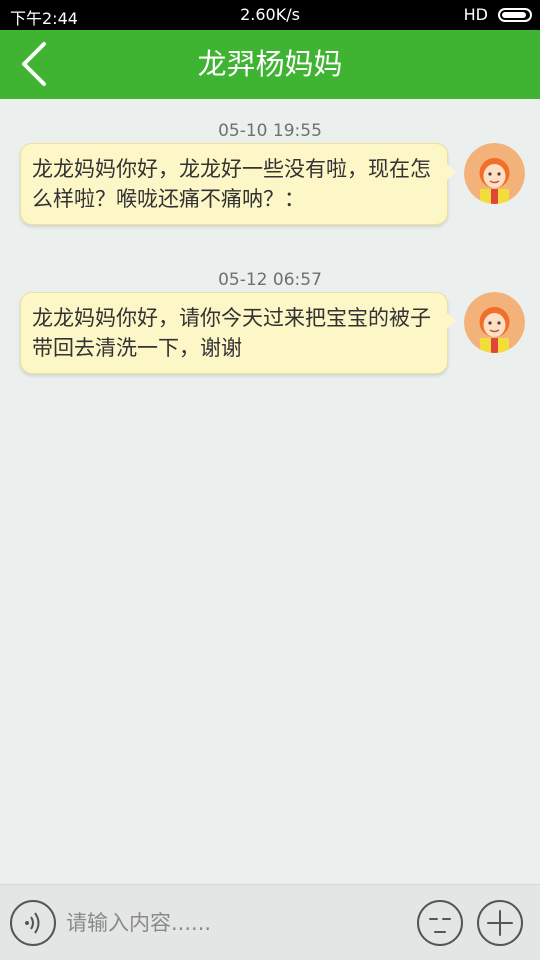 The width and height of the screenshot is (540, 960). I want to click on message-timestamp: 05-12 06:57, so click(270, 280).